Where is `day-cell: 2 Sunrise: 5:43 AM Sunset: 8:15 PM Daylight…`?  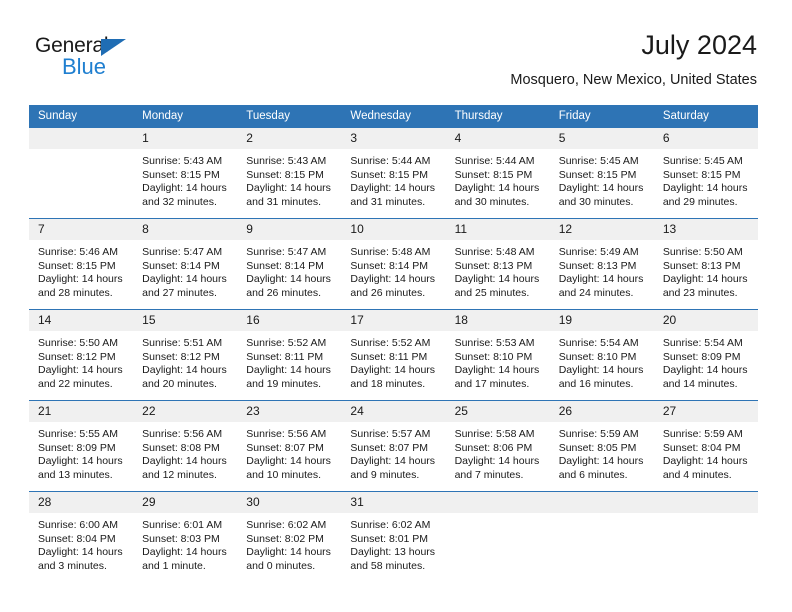 day-cell: 2 Sunrise: 5:43 AM Sunset: 8:15 PM Daylight… is located at coordinates (289, 173).